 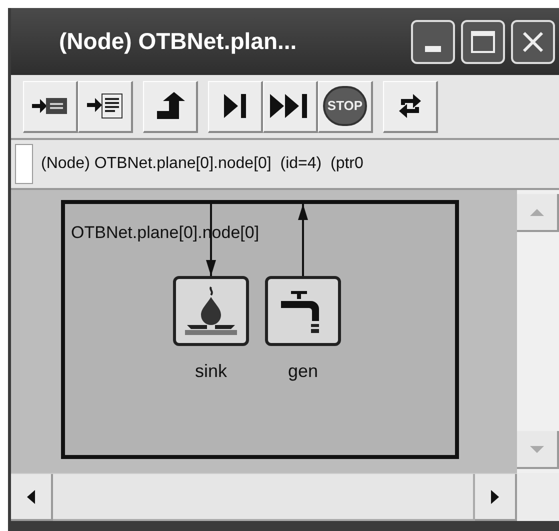 What do you see at coordinates (537, 212) in the screenshot?
I see `up-arrow-icon` at bounding box center [537, 212].